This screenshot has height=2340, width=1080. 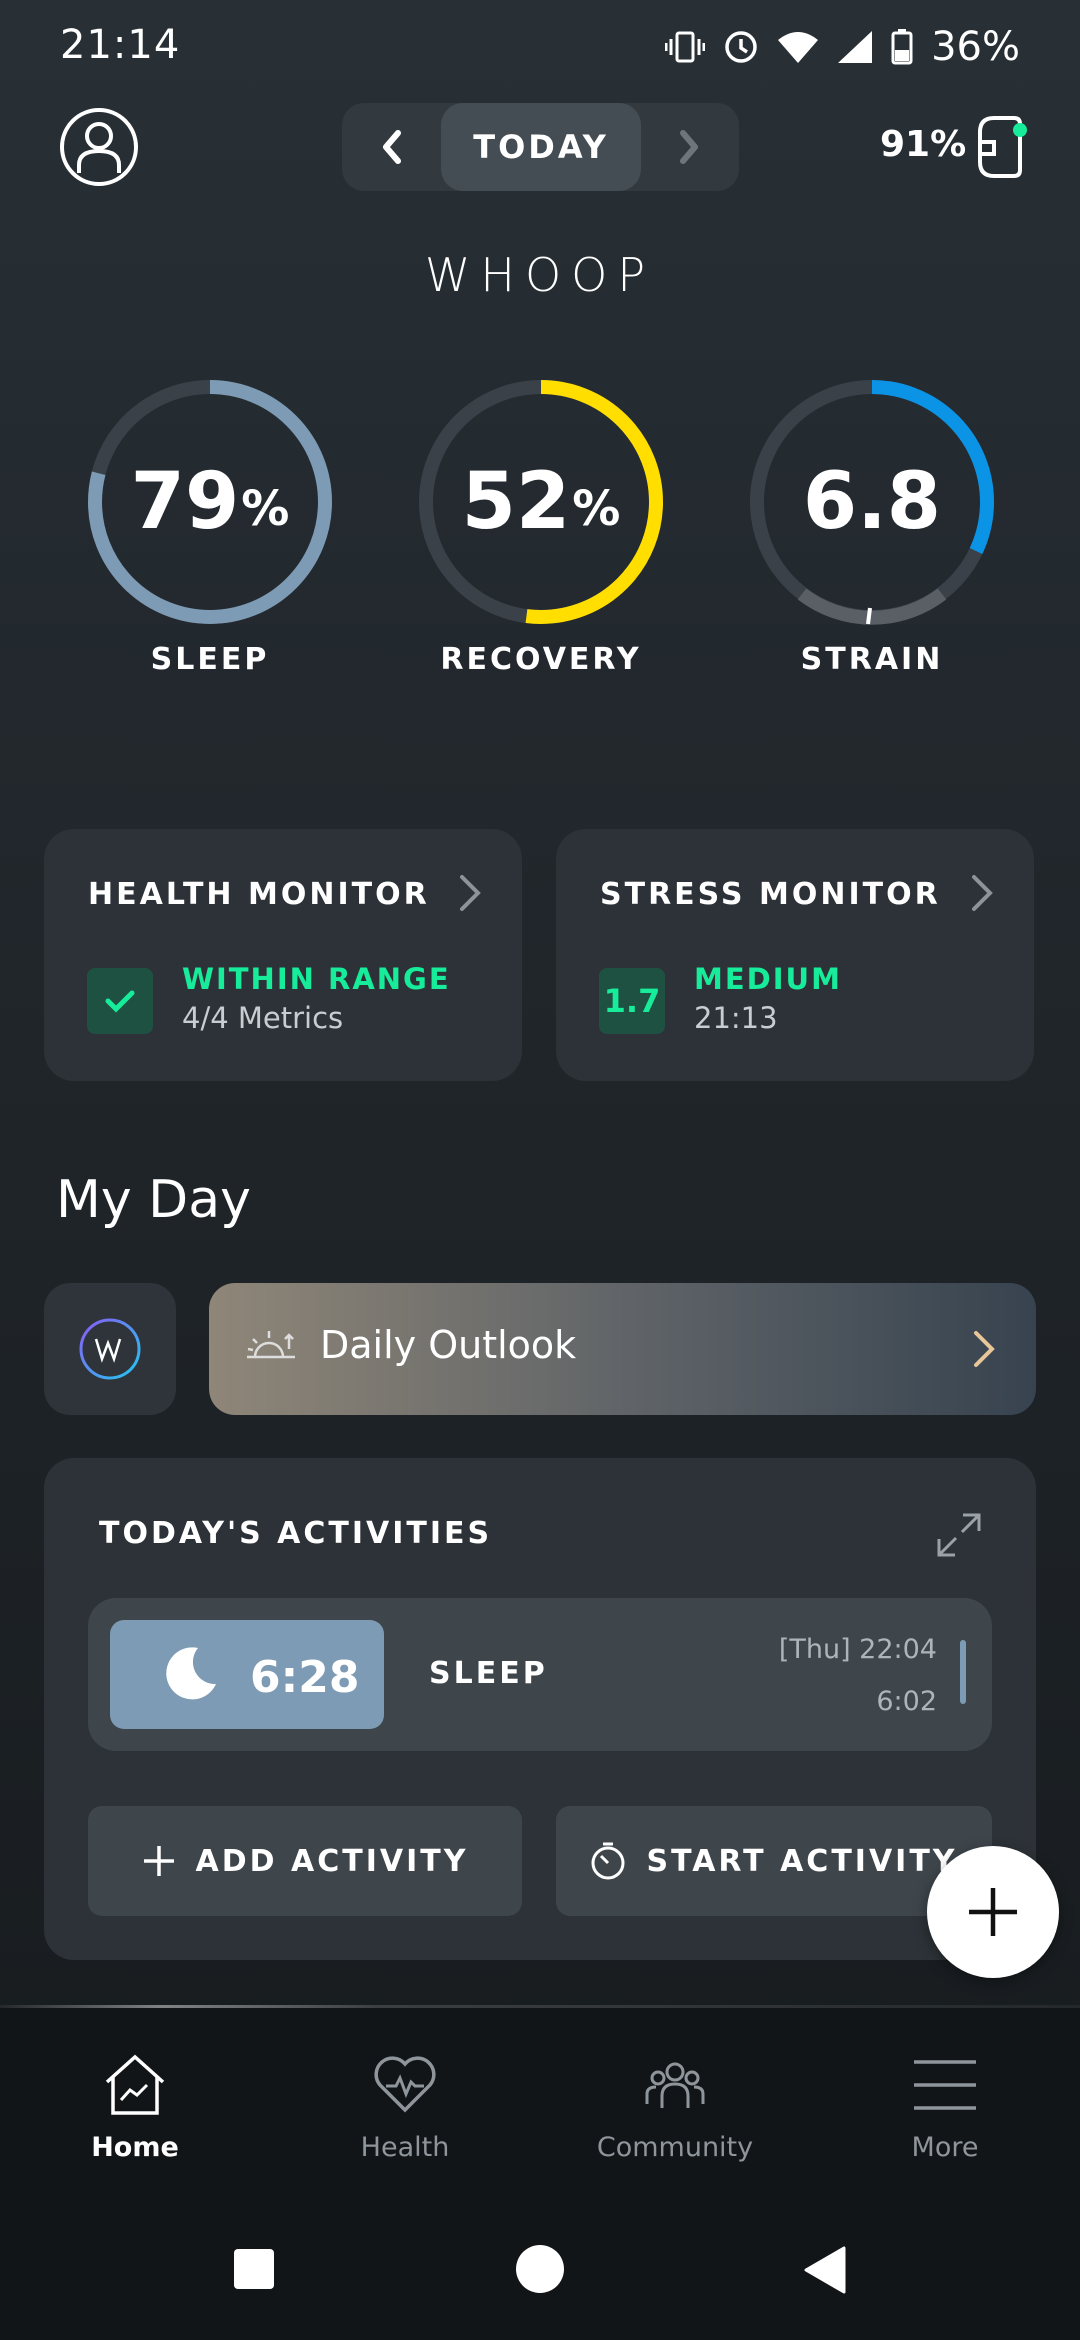 What do you see at coordinates (488, 1673) in the screenshot?
I see `sleep-activity-label: SLEEP` at bounding box center [488, 1673].